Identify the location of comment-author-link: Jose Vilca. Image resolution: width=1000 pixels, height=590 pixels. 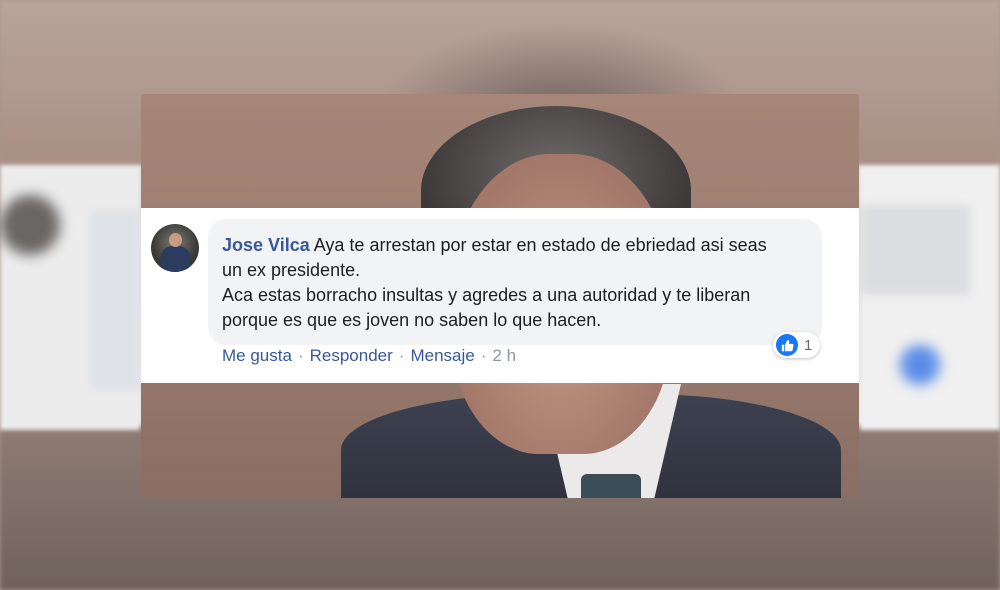
(266, 245).